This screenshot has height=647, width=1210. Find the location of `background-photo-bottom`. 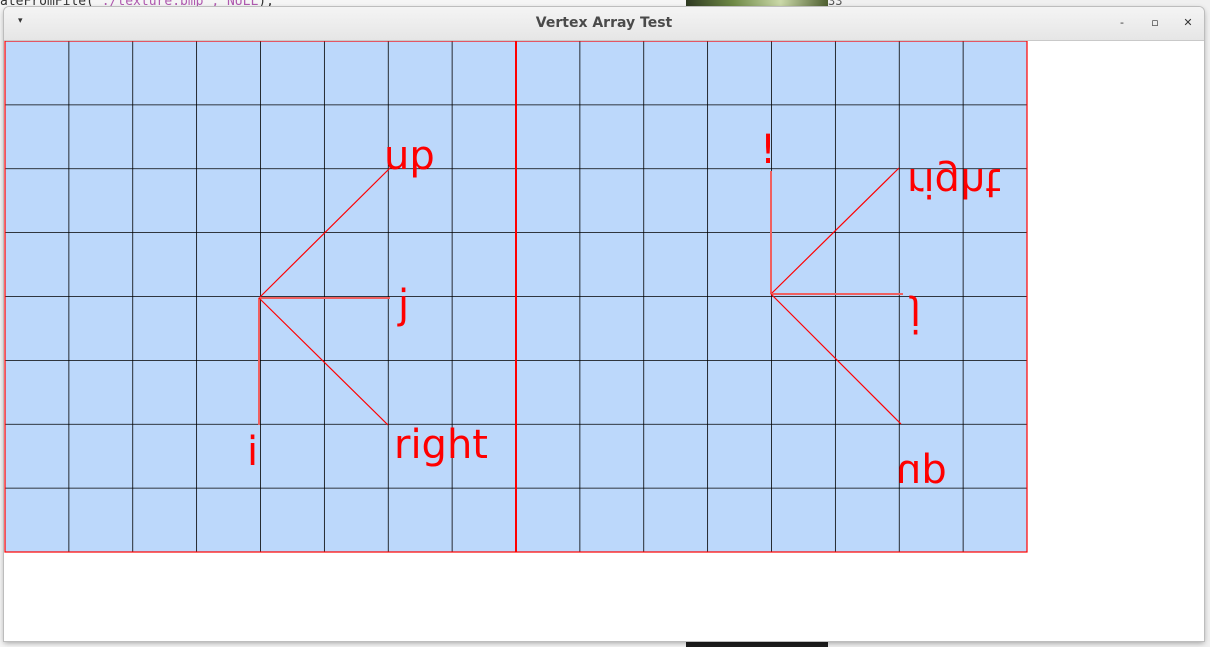

background-photo-bottom is located at coordinates (757, 644).